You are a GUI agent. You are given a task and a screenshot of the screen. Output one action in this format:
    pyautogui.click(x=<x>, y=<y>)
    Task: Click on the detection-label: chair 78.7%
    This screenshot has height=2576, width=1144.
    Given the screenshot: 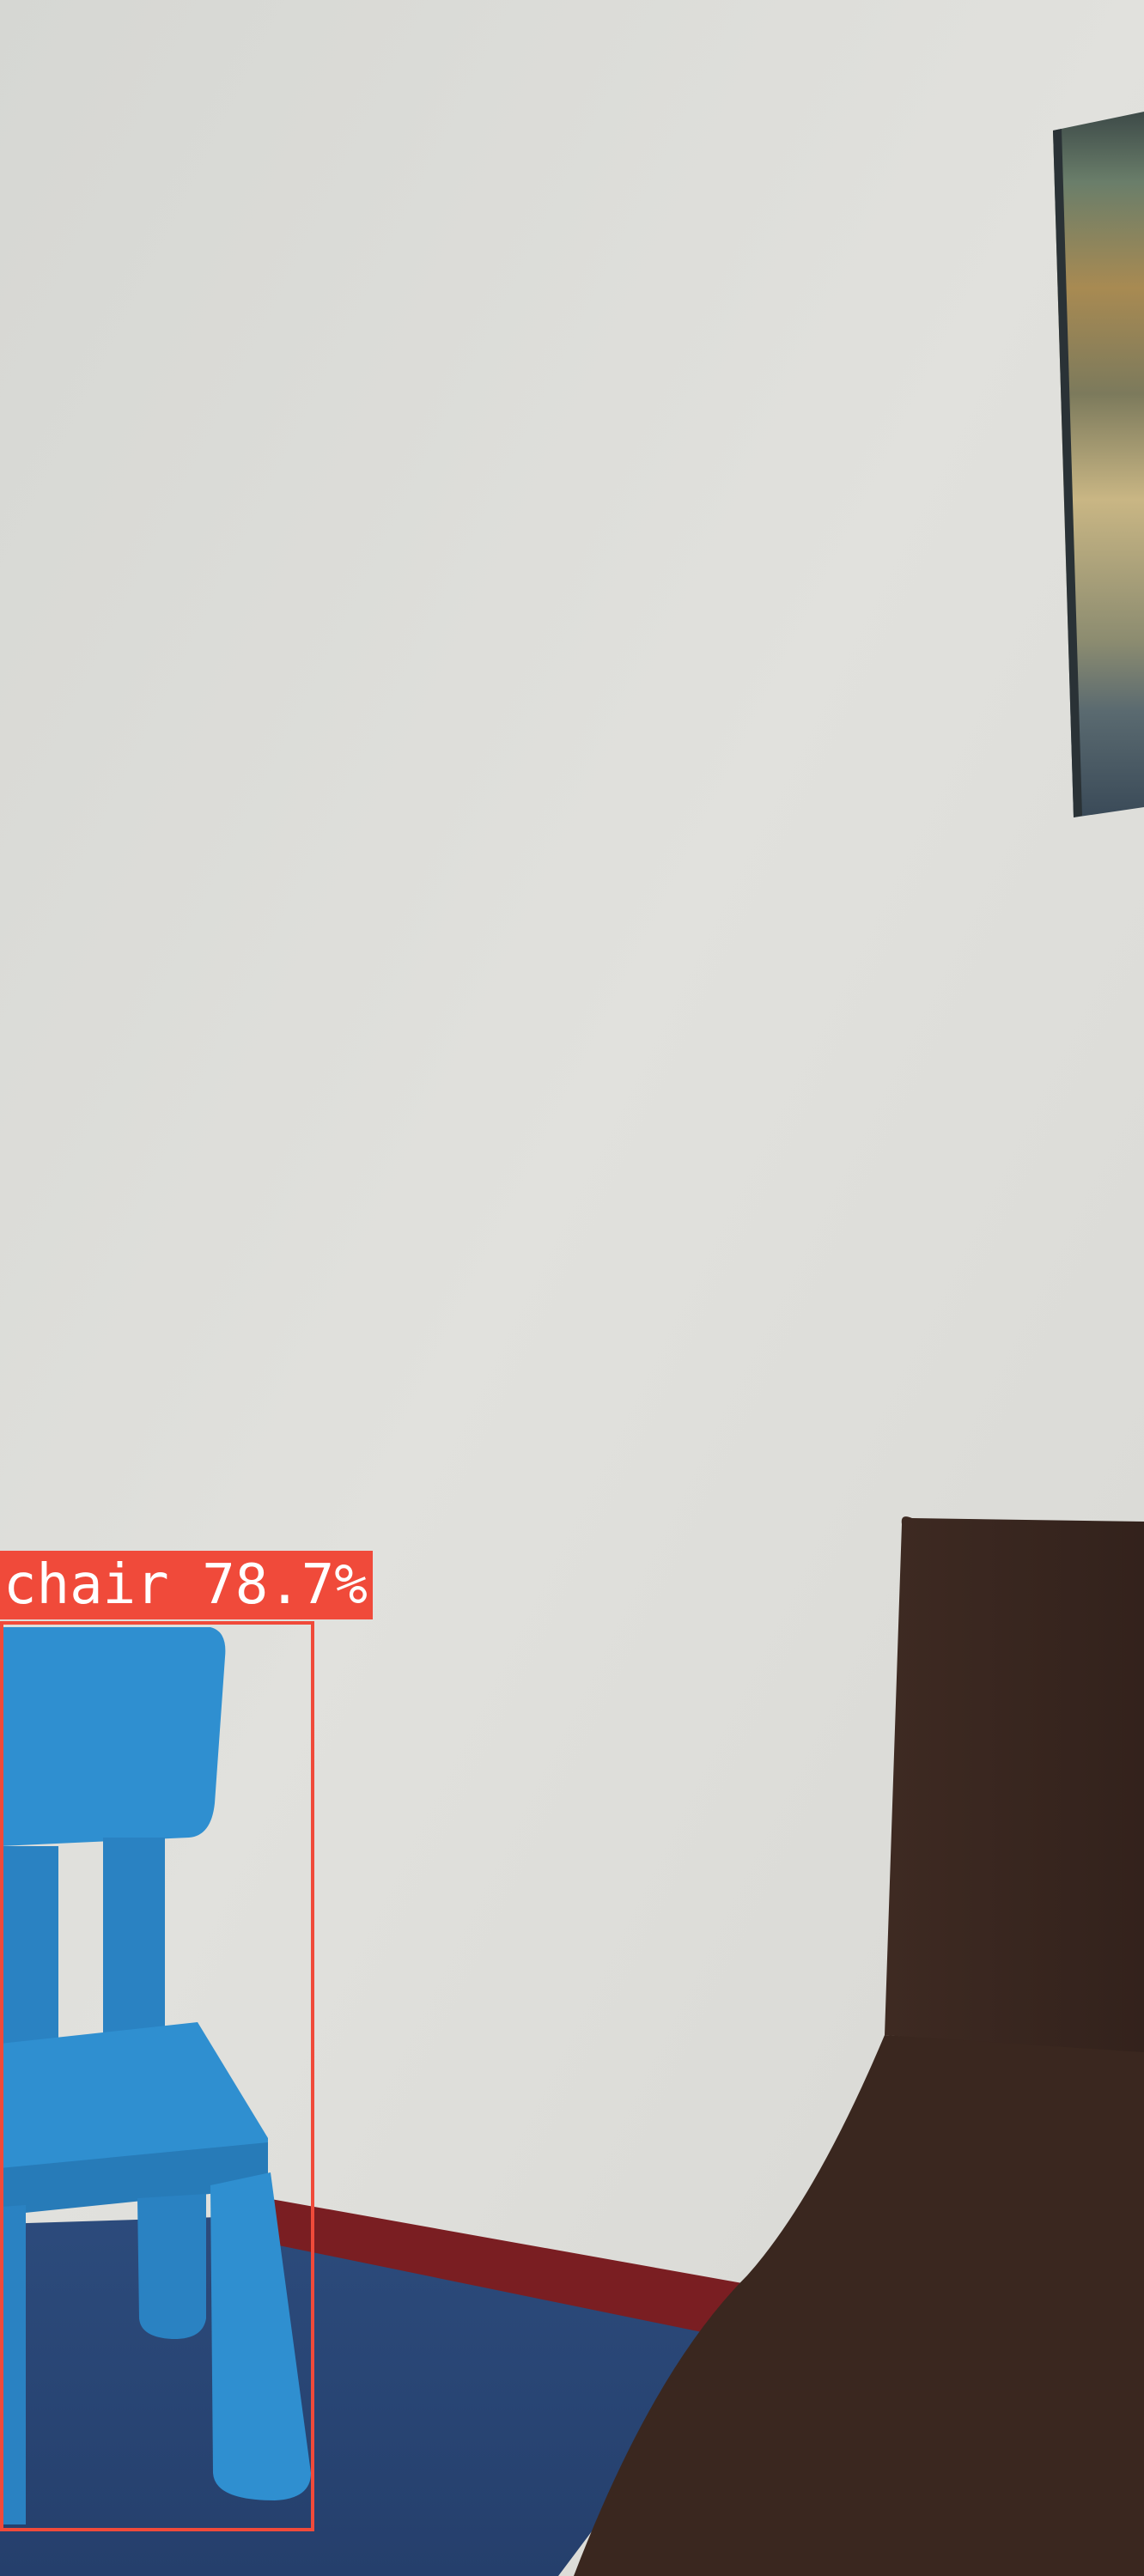 What is the action you would take?
    pyautogui.click(x=186, y=1585)
    